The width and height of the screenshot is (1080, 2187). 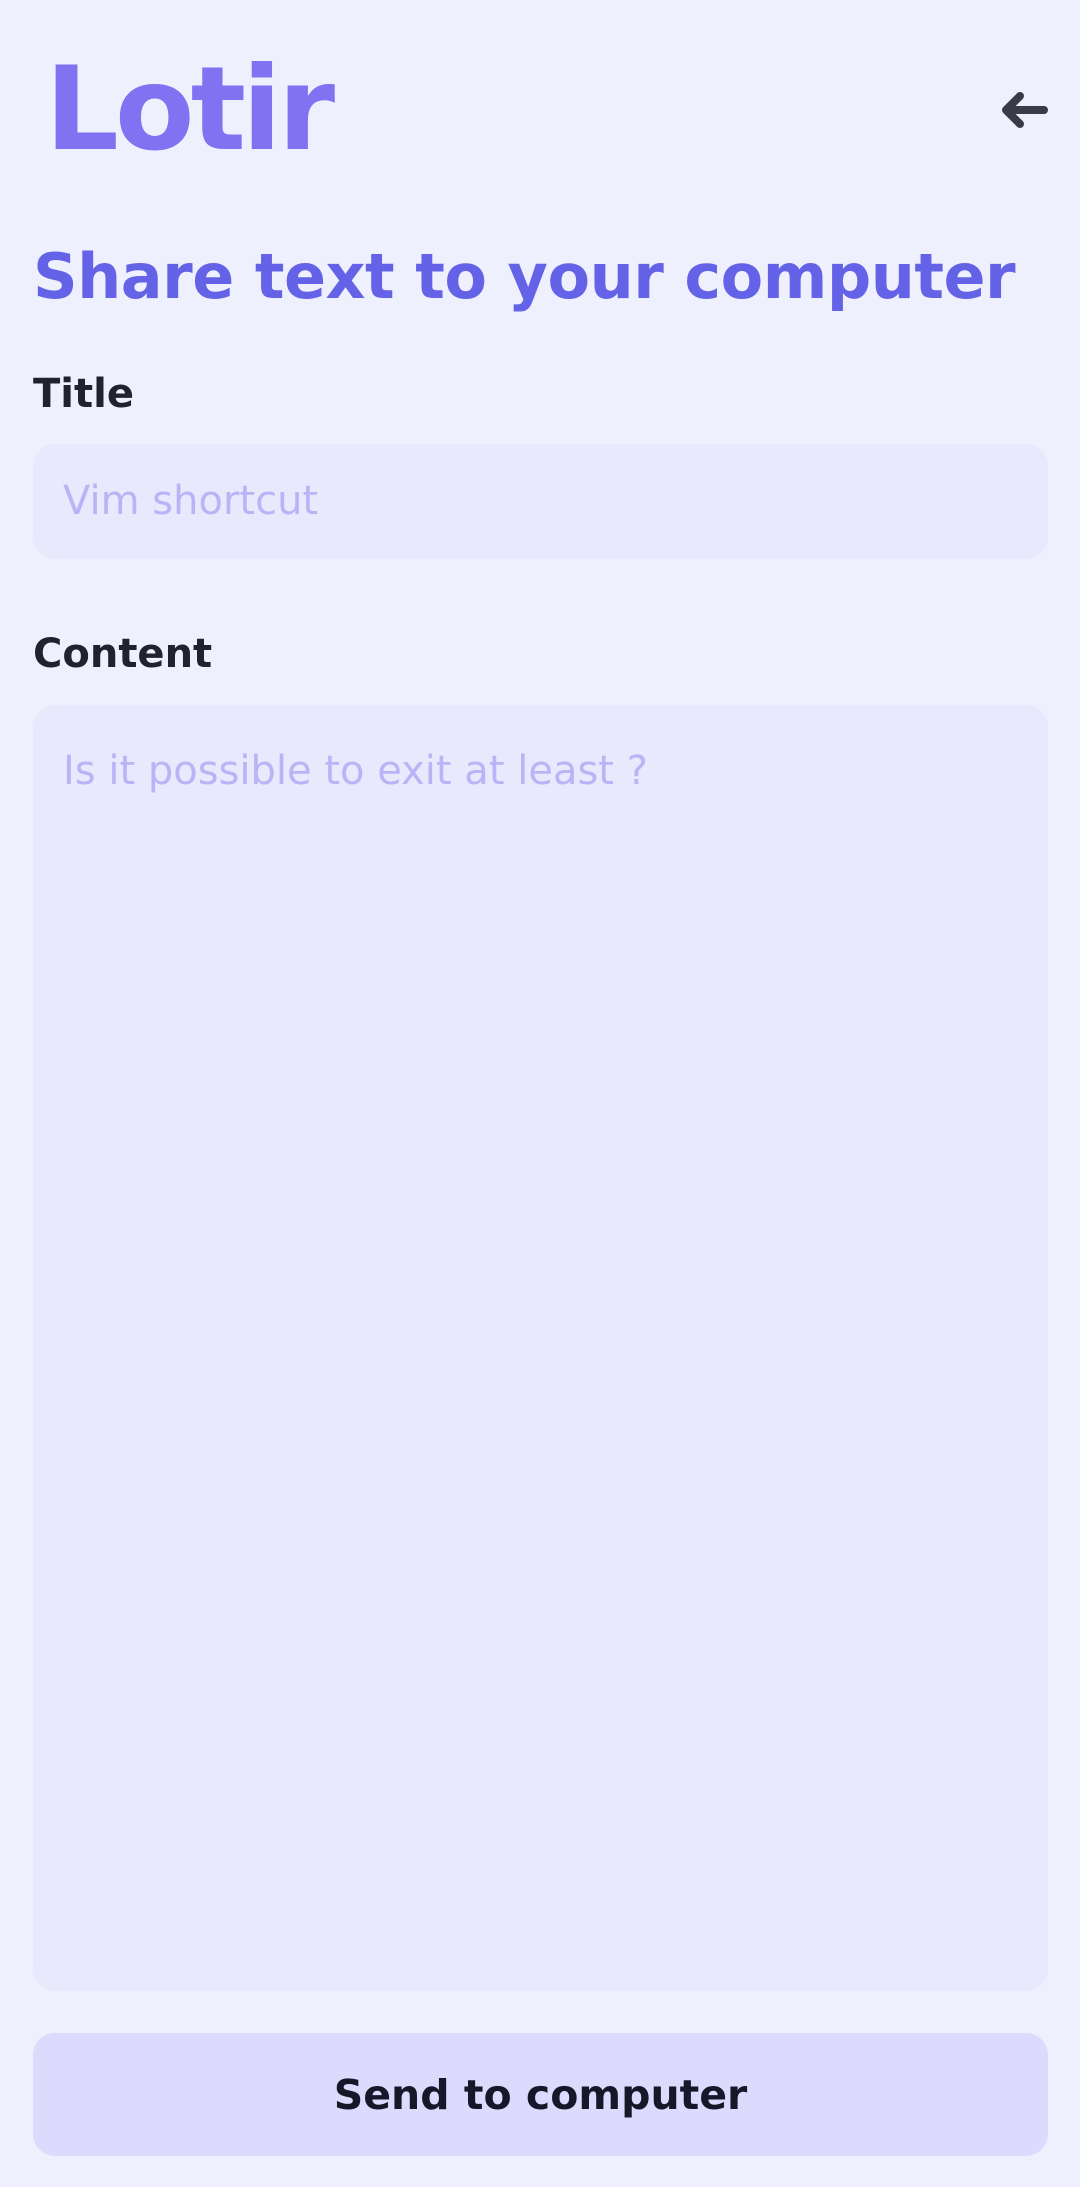 What do you see at coordinates (540, 2094) in the screenshot?
I see `send-to-computer-button: Send to computer` at bounding box center [540, 2094].